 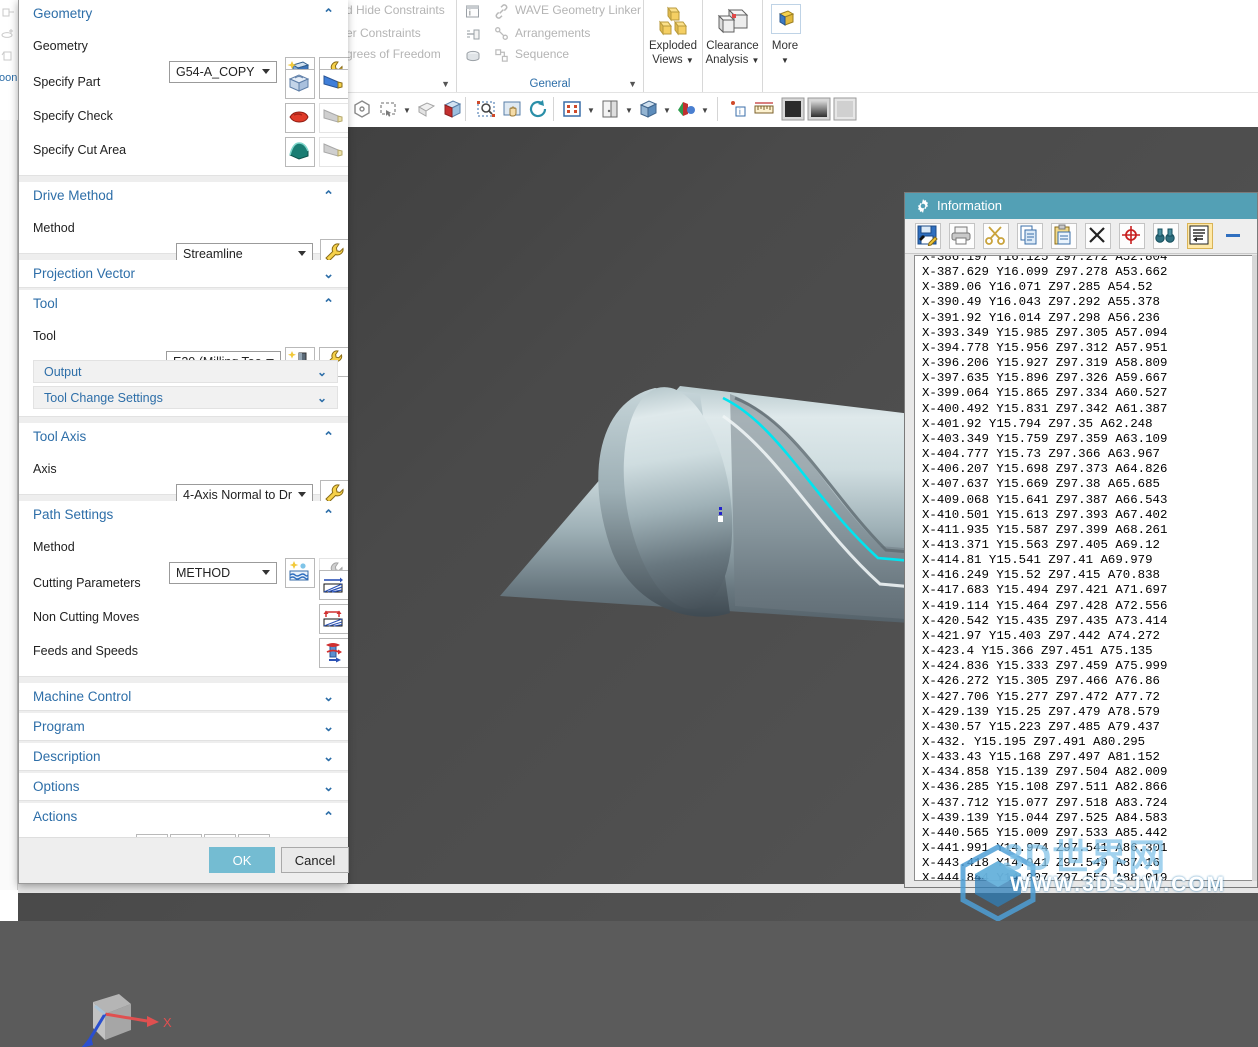 What do you see at coordinates (407, 110) in the screenshot?
I see `select-dropdown-caret: ▼` at bounding box center [407, 110].